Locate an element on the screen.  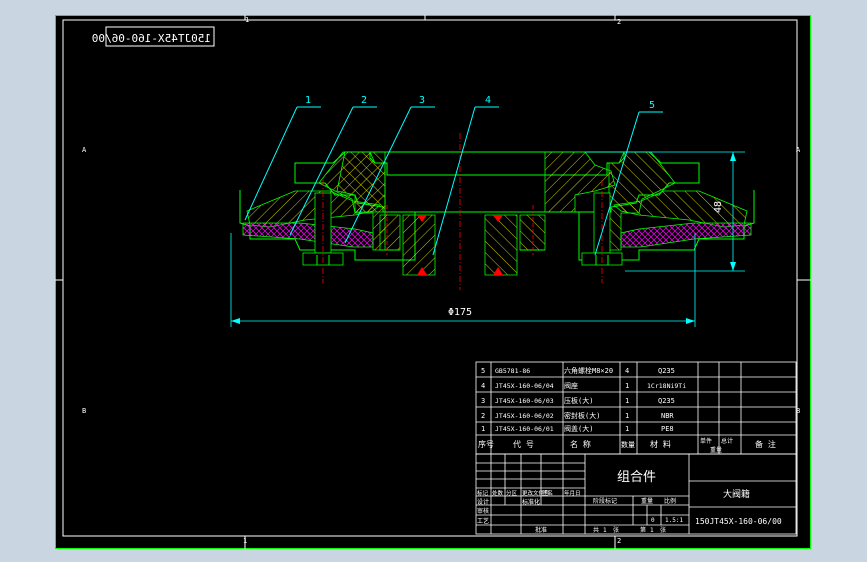
tb-scale-value: 1.5:1 is located at coordinates (674, 520).